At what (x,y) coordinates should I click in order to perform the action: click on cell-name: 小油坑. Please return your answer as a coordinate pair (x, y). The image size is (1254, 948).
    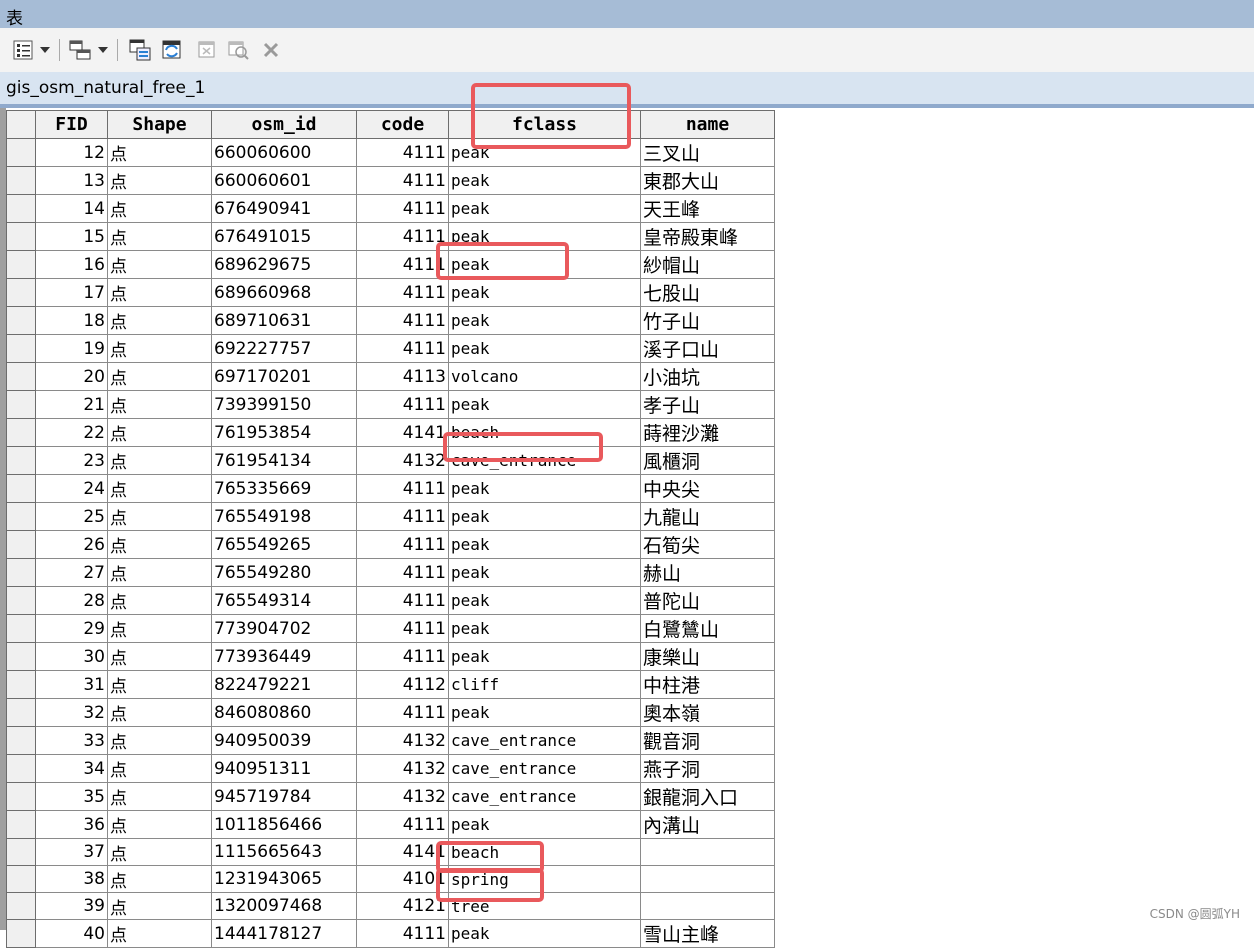
    Looking at the image, I should click on (707, 376).